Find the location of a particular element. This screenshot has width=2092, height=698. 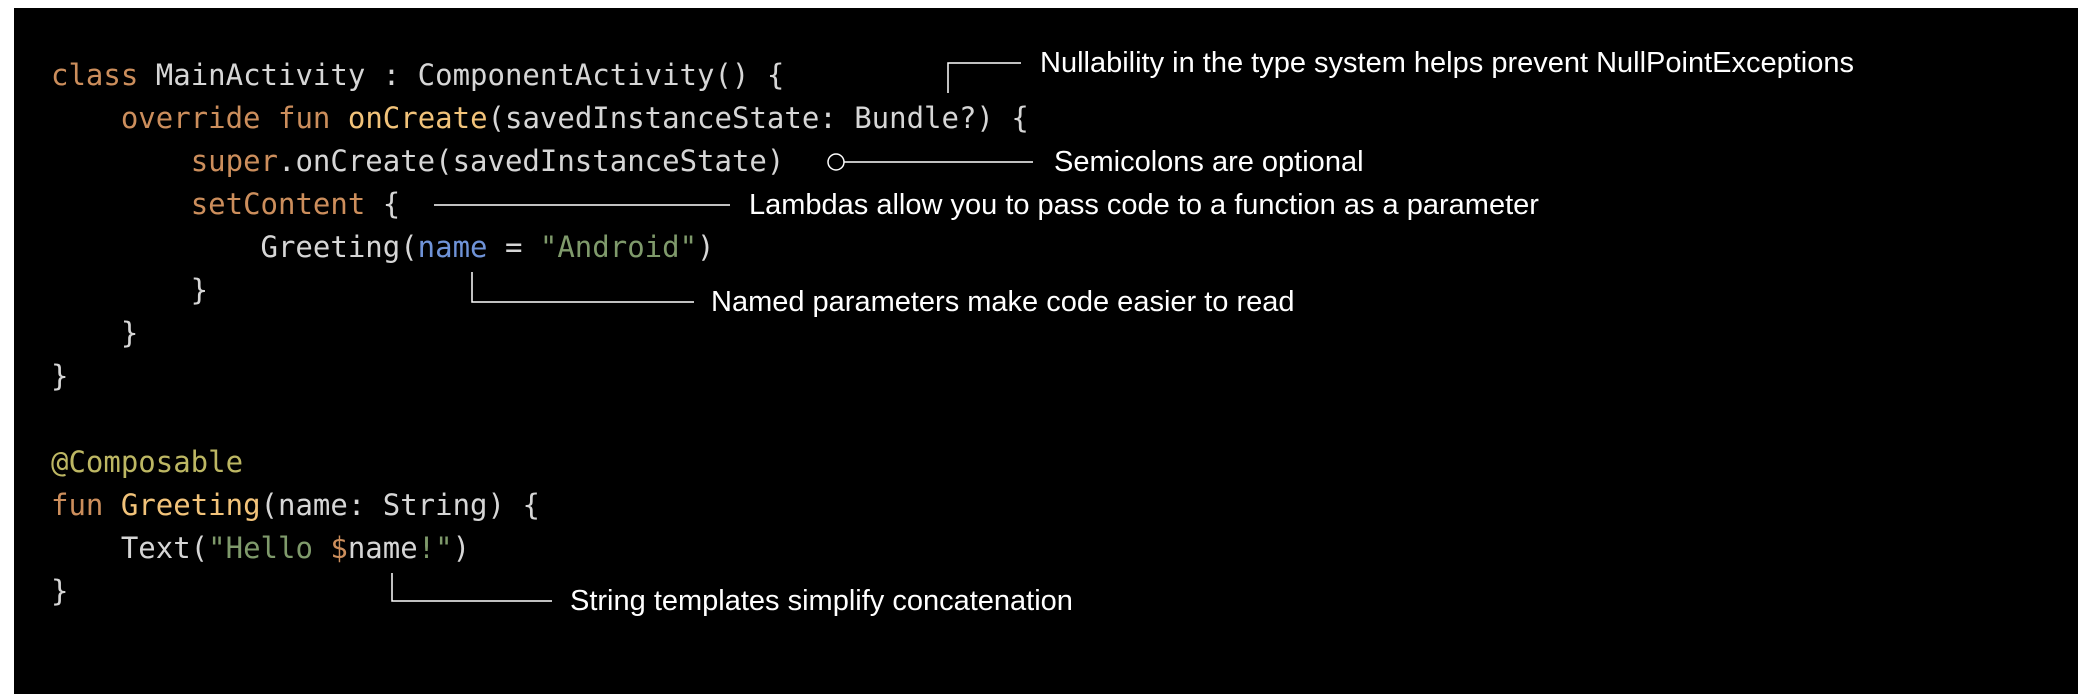

code-line-5: Greeting(name = "Android") is located at coordinates (383, 247).